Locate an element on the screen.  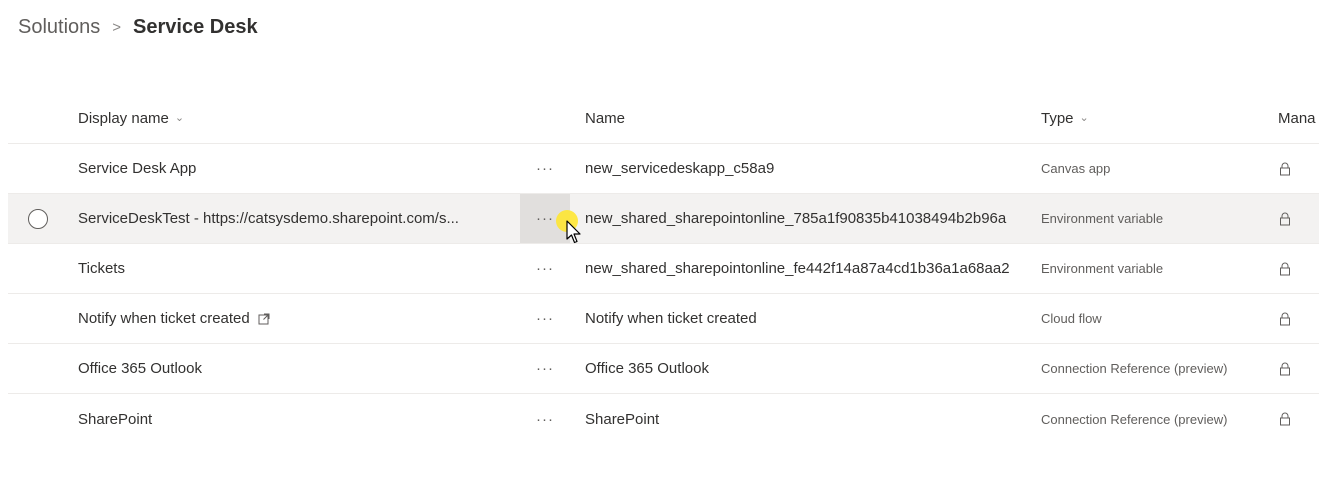
column-header-type: Type ⌄ is located at coordinates (1148, 118).